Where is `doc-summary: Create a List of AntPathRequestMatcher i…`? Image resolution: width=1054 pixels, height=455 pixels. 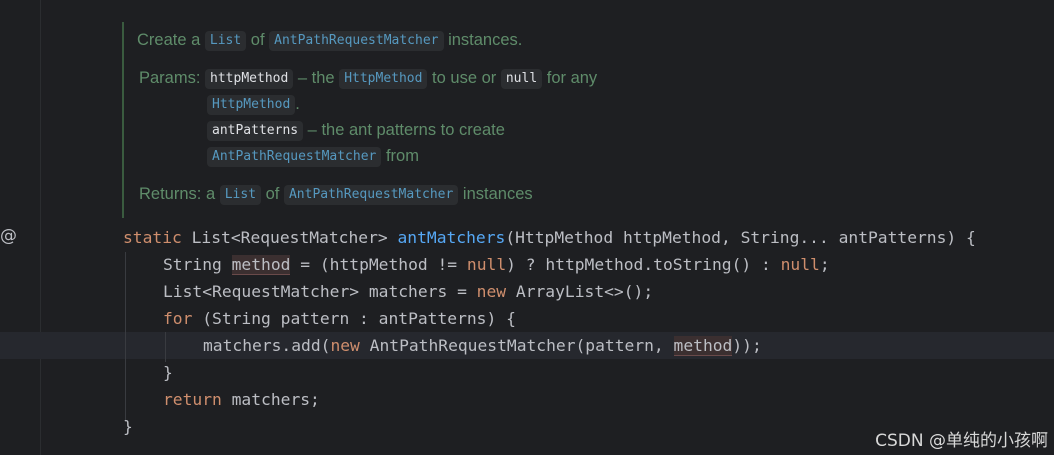
doc-summary: Create a List of AntPathRequestMatcher i… is located at coordinates (330, 41).